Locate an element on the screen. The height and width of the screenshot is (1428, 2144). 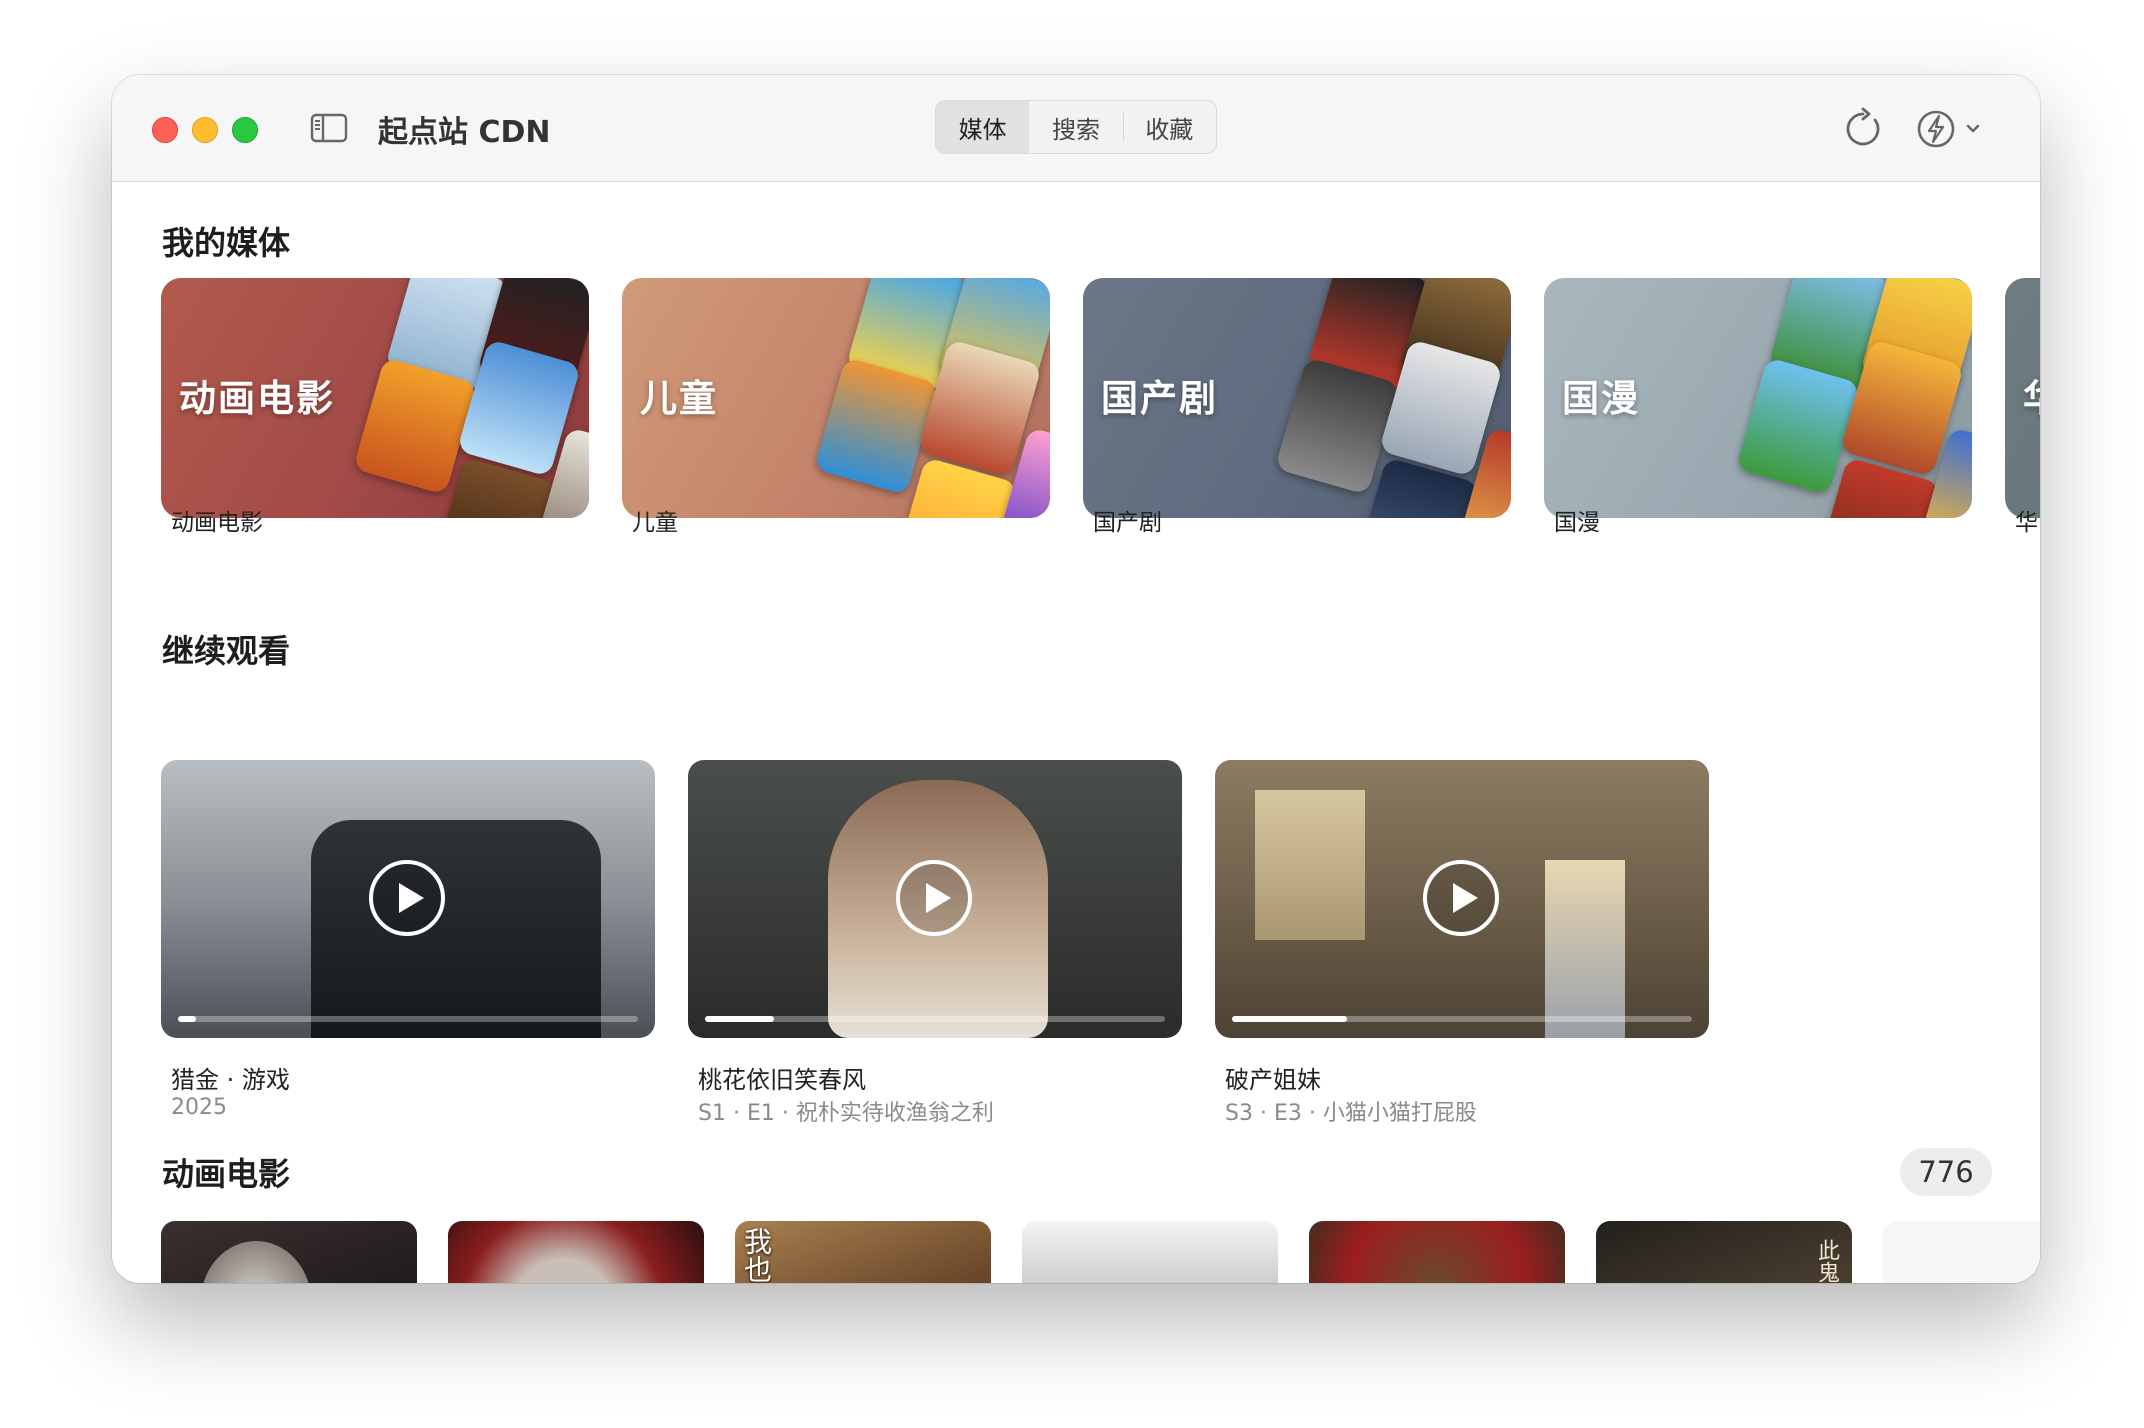
poster-caption: 此鬼名為 is located at coordinates (1826, 1261).